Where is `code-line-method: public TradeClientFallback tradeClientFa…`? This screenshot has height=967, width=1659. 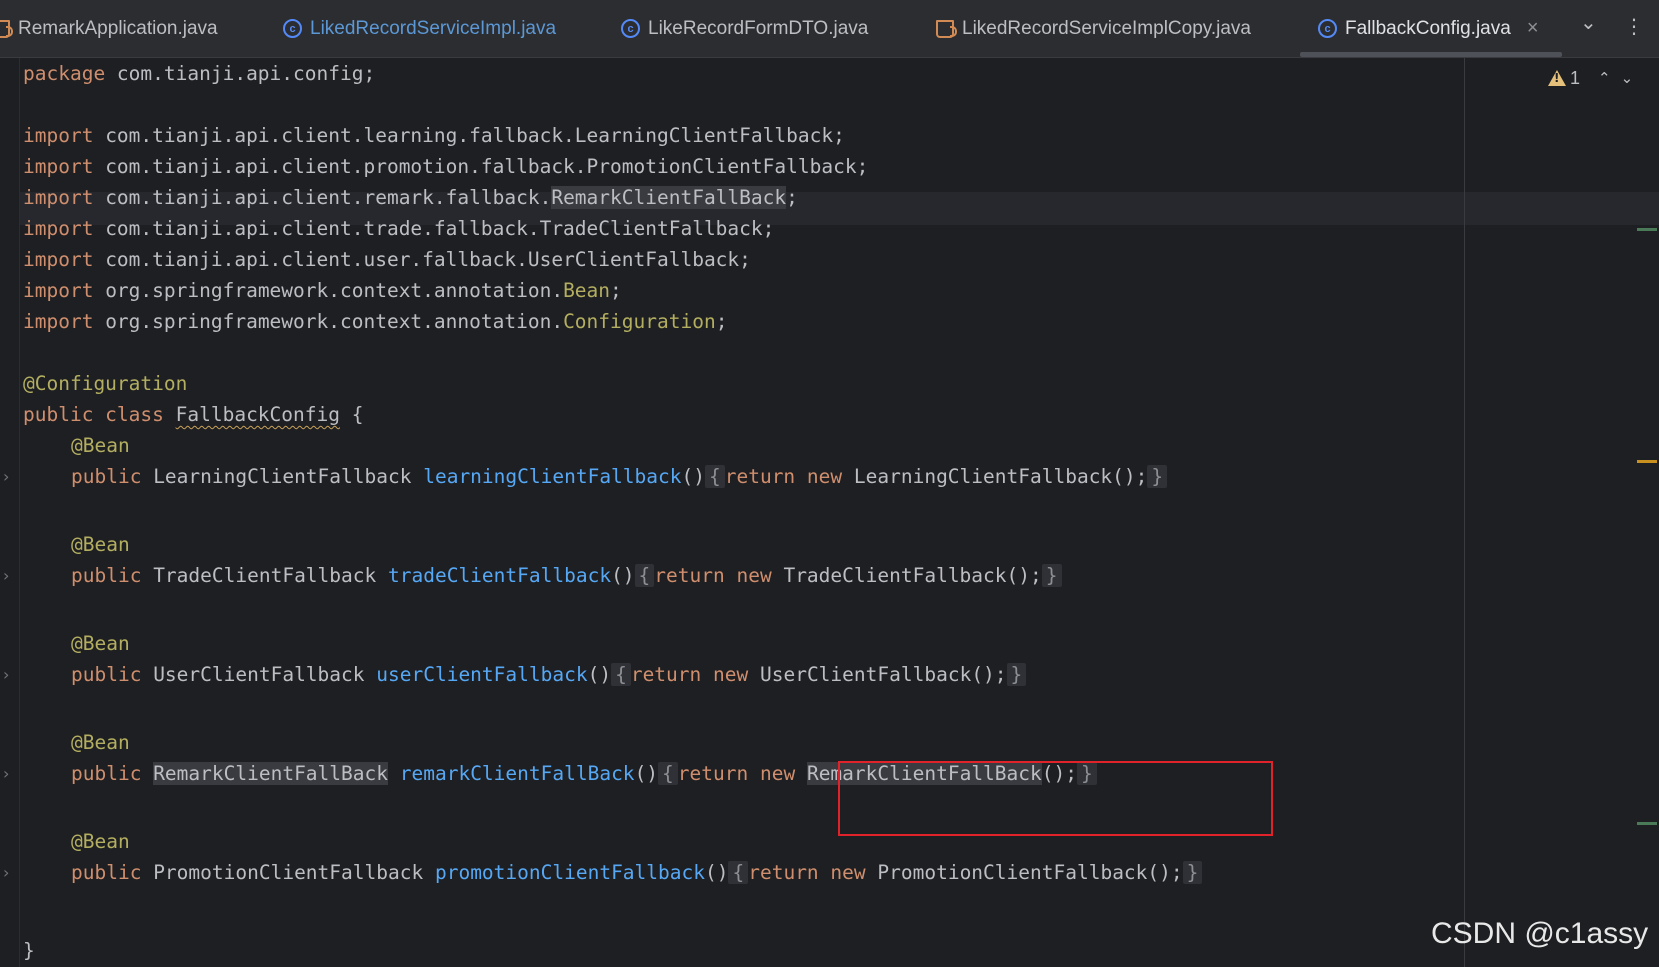
code-line-method: public TradeClientFallback tradeClientFa… is located at coordinates (566, 575).